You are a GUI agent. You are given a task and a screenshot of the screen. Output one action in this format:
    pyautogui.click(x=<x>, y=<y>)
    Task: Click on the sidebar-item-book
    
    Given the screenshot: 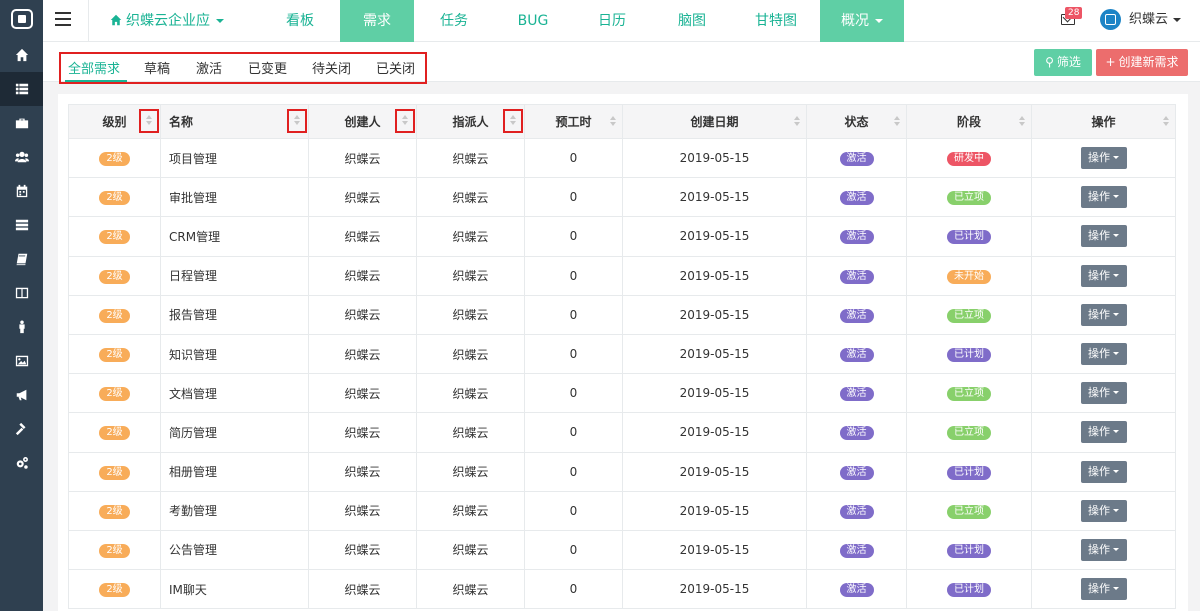 What is the action you would take?
    pyautogui.click(x=21, y=259)
    